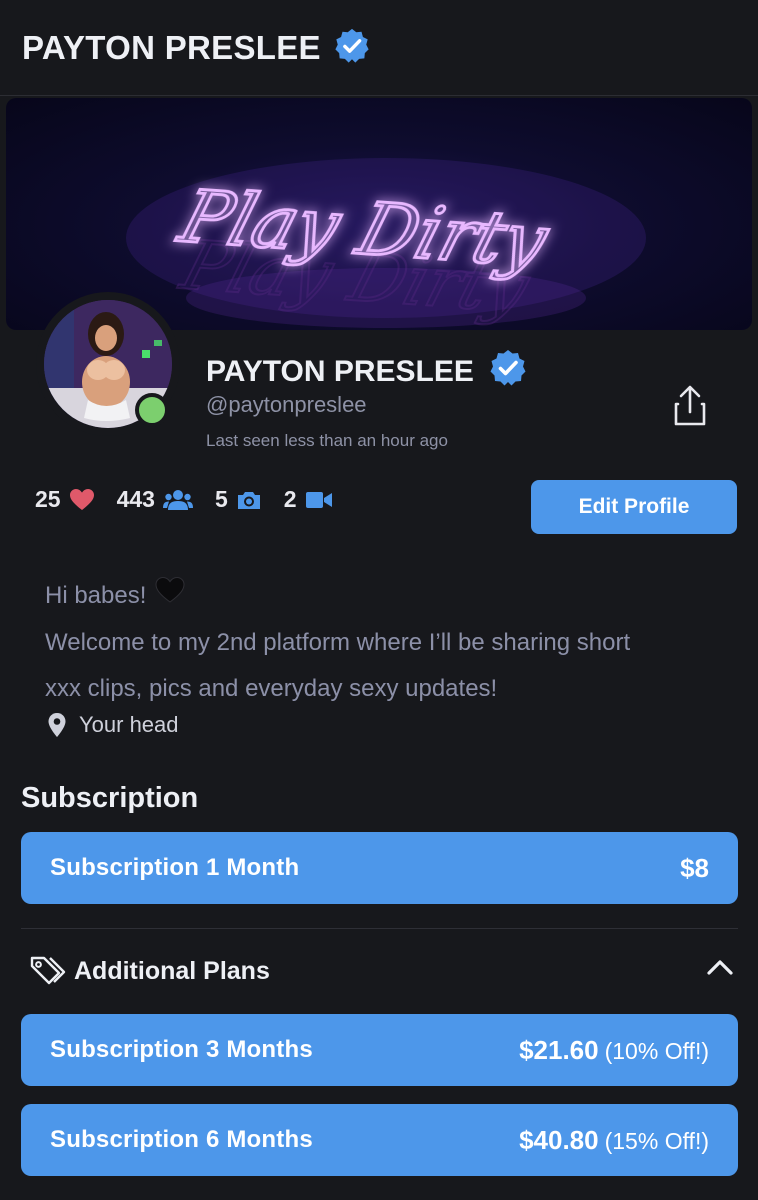 The width and height of the screenshot is (758, 1200). What do you see at coordinates (195, 499) in the screenshot?
I see `profile-stats: 25 443 5 2` at bounding box center [195, 499].